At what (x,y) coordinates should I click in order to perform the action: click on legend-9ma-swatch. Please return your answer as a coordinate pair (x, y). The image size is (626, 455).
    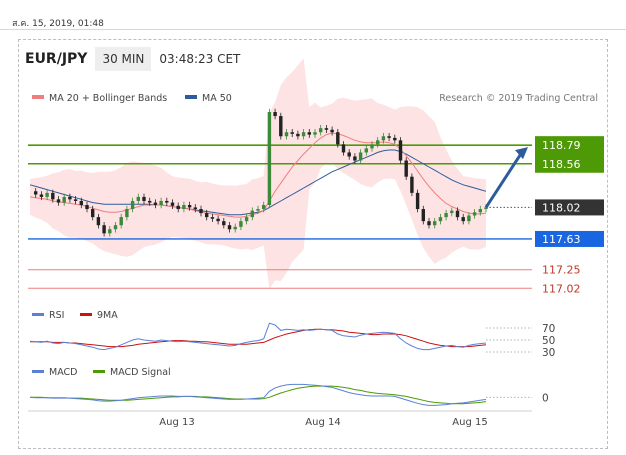
    Looking at the image, I should click on (86, 314).